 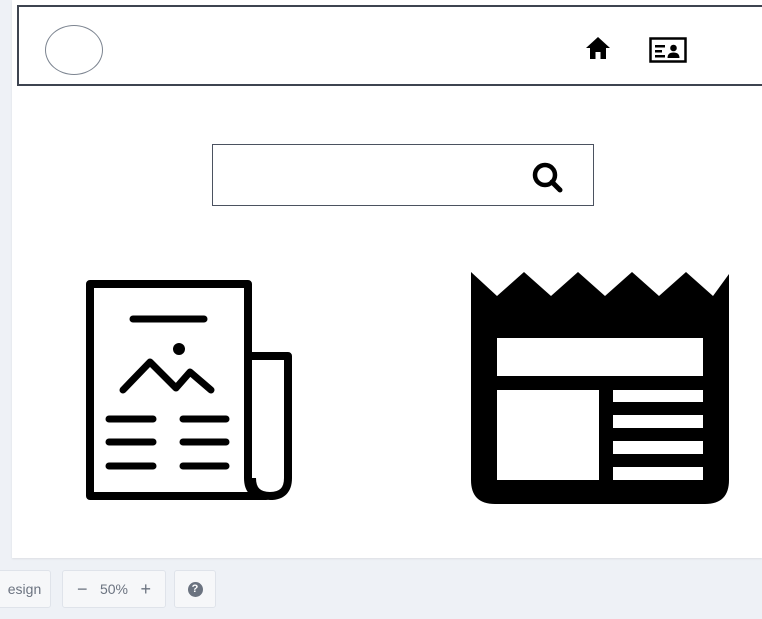 I want to click on contact-card-icon, so click(x=668, y=50).